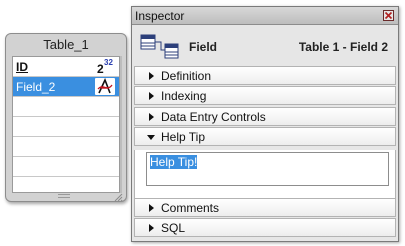 This screenshot has height=246, width=405. I want to click on field-row-id: ID 2 32, so click(66, 67).